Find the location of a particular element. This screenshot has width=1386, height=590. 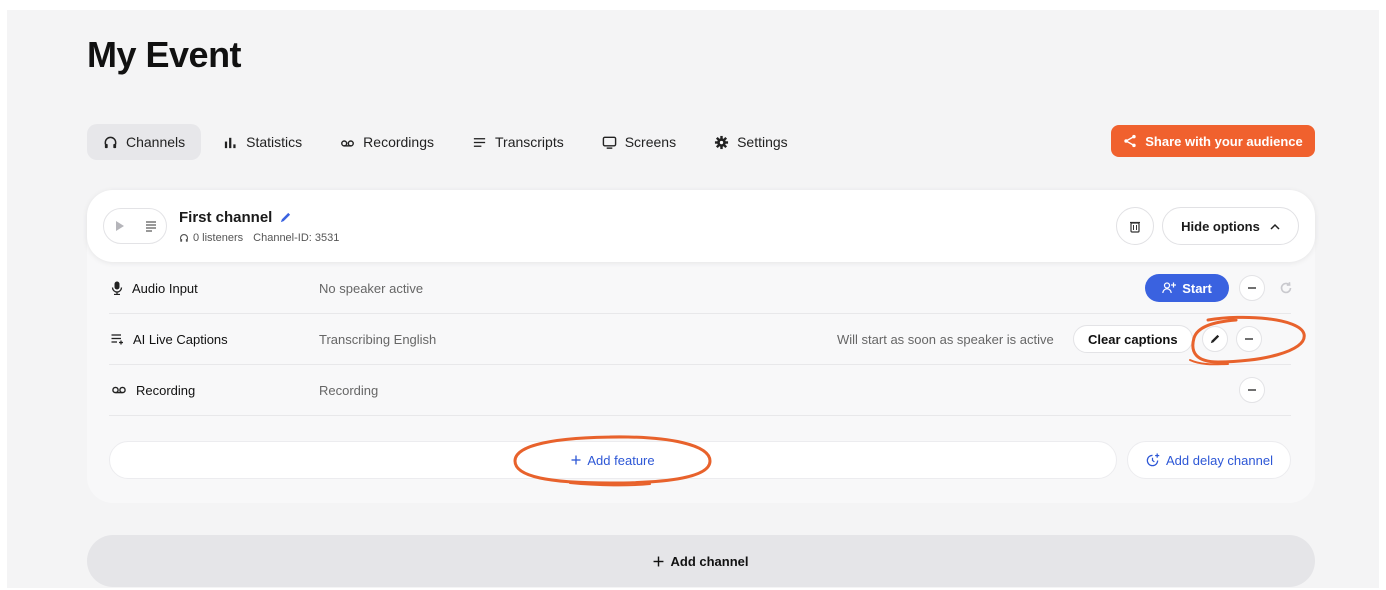

microphone-icon is located at coordinates (117, 288).